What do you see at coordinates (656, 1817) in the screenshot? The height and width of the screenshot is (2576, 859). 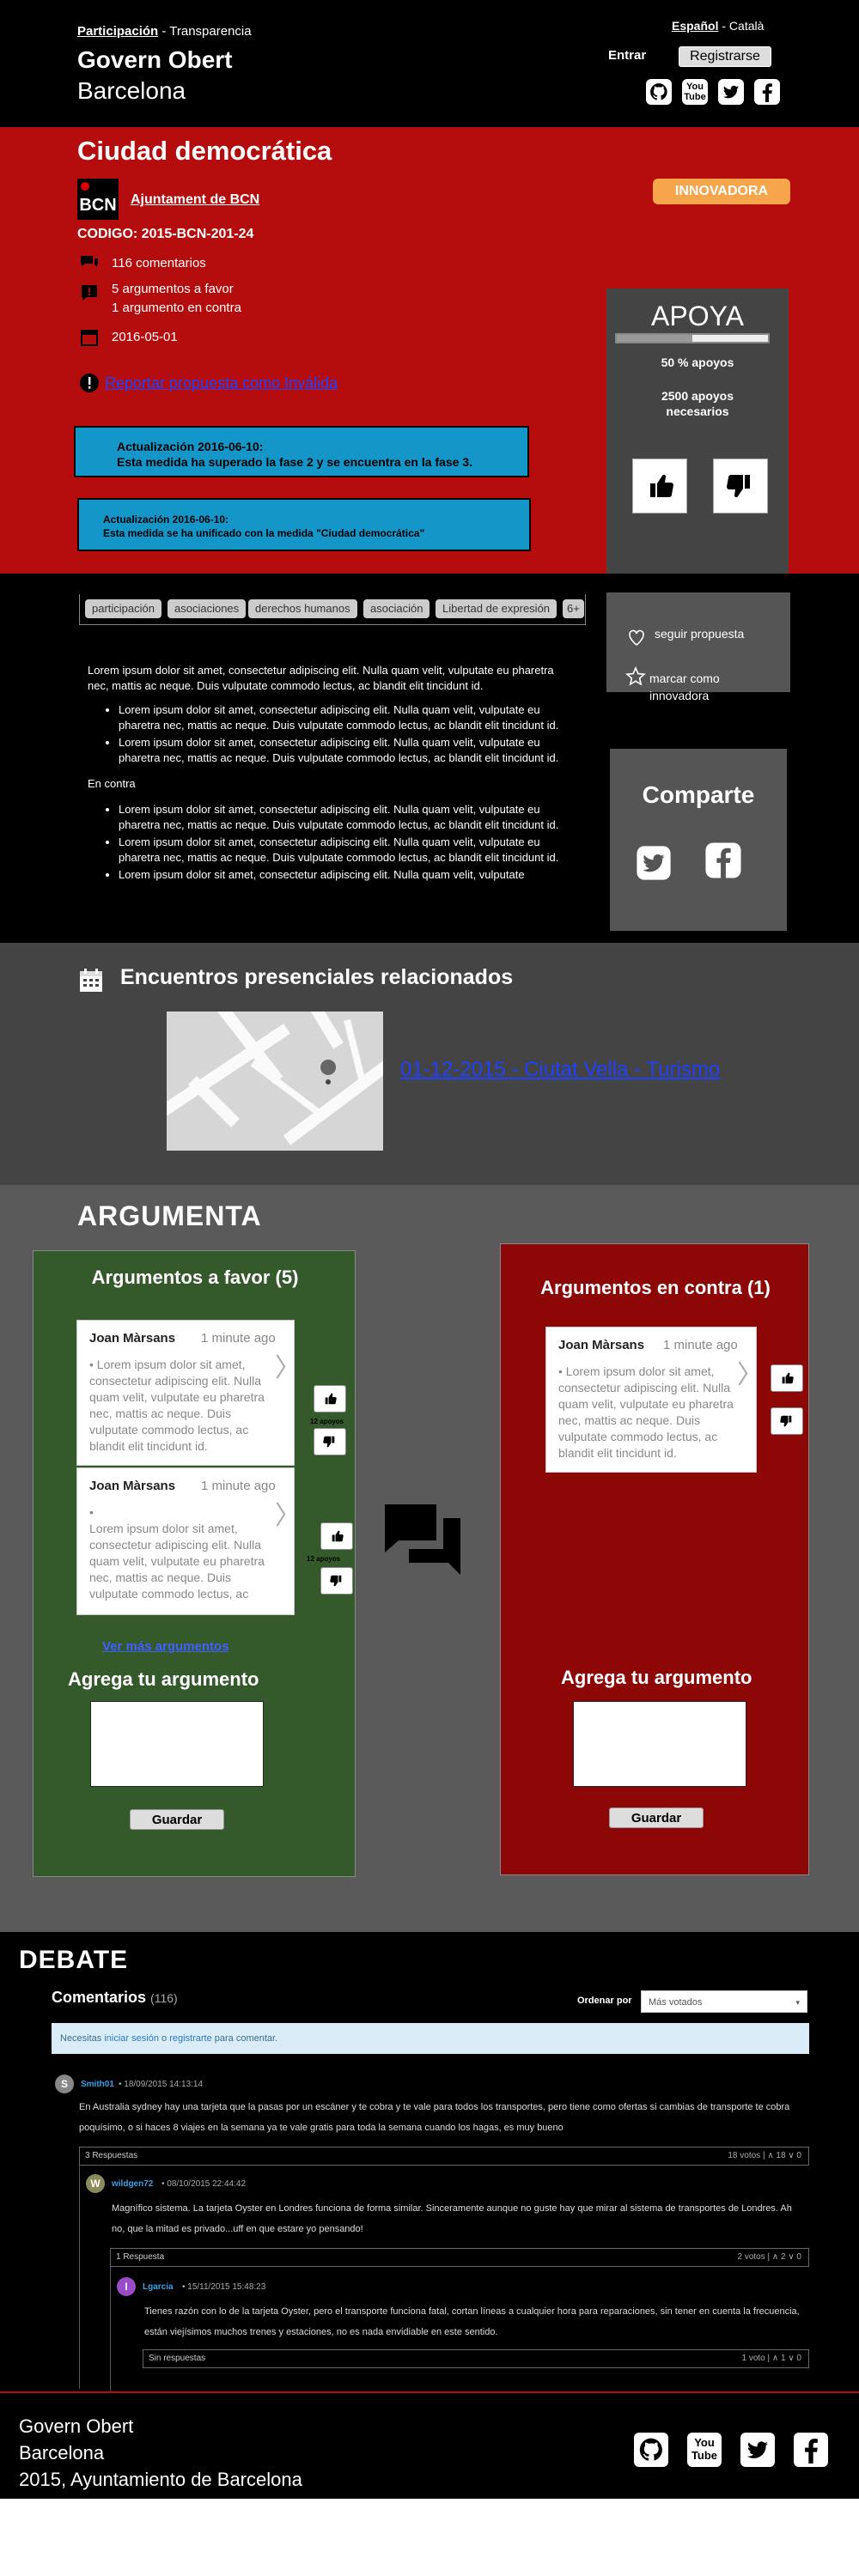 I see `save-contra-button: Guardar` at bounding box center [656, 1817].